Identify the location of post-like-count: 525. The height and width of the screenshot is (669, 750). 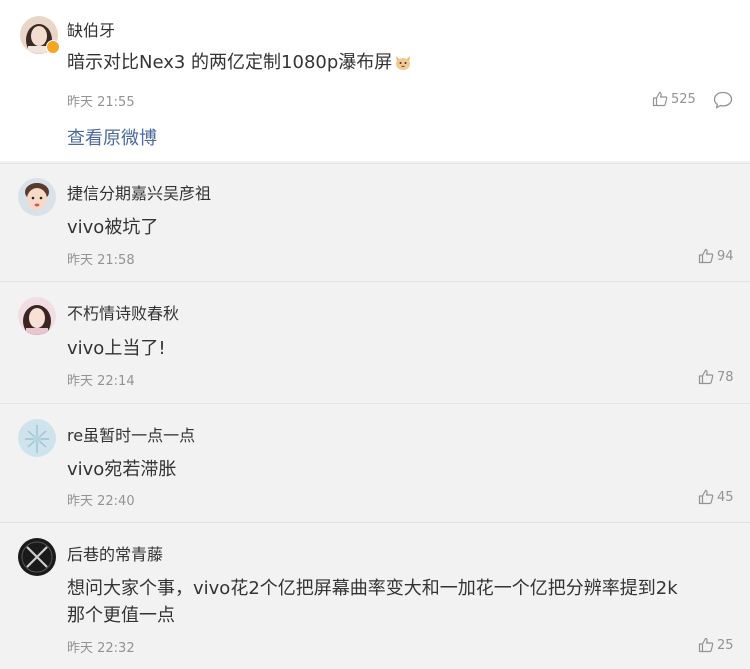
(683, 99).